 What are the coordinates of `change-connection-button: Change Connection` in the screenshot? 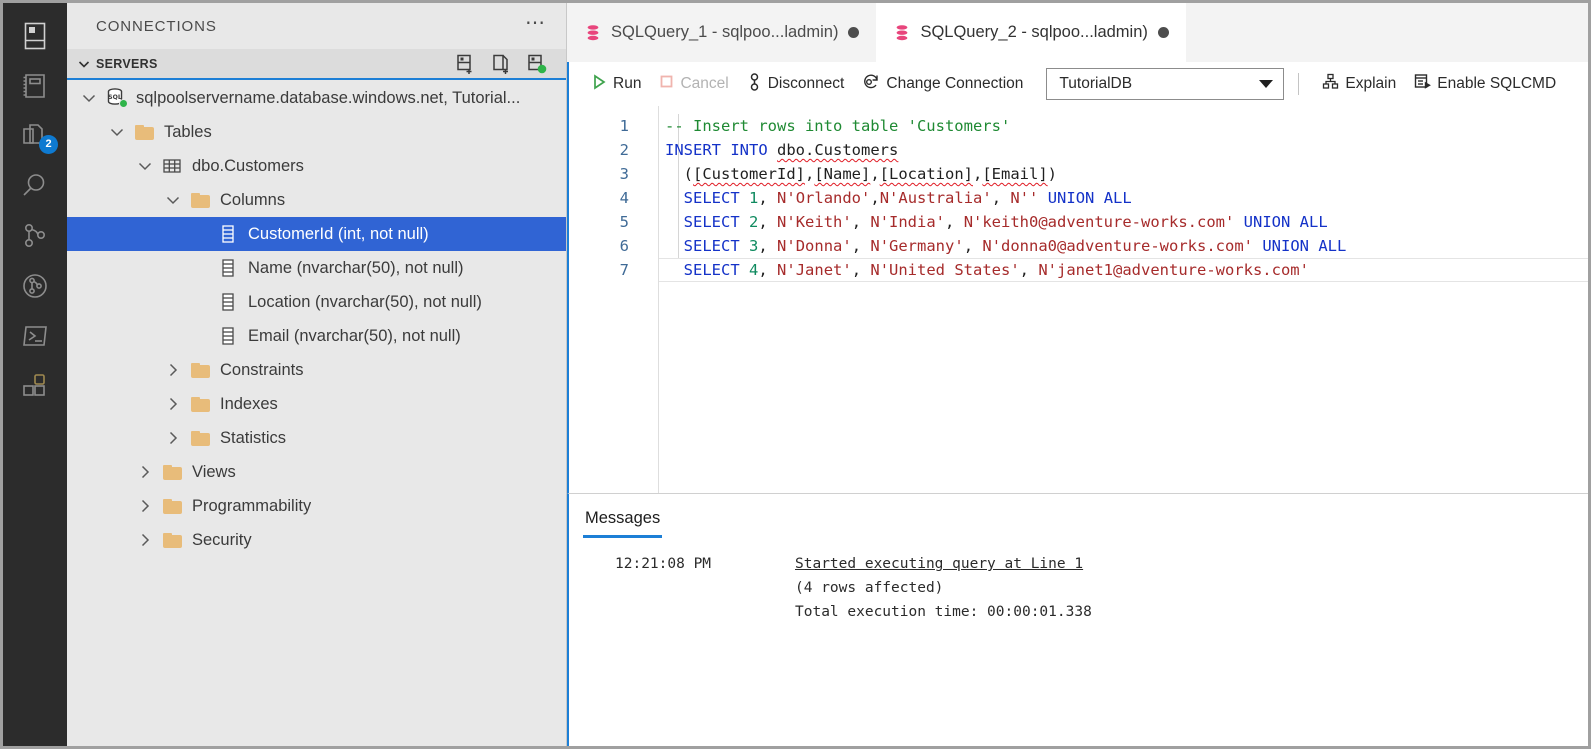 It's located at (942, 84).